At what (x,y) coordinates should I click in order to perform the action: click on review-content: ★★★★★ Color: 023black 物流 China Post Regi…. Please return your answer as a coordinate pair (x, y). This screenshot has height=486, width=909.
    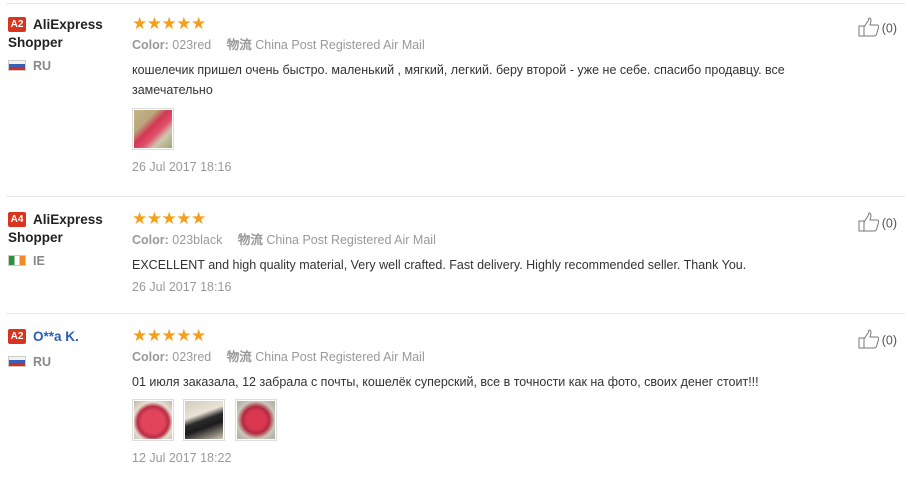
    Looking at the image, I should click on (482, 252).